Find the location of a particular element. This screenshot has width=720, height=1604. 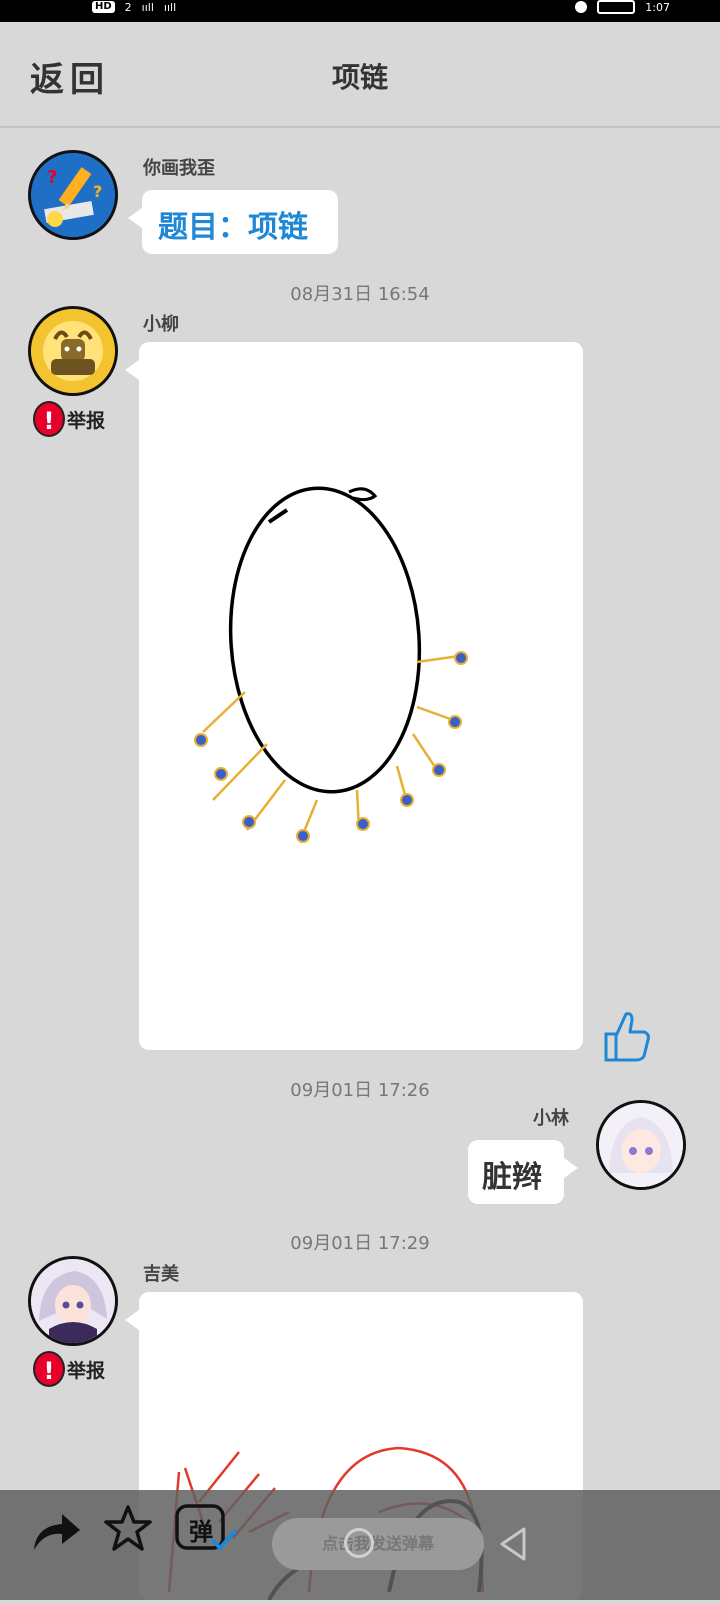

necklace-drawing is located at coordinates (331, 664).